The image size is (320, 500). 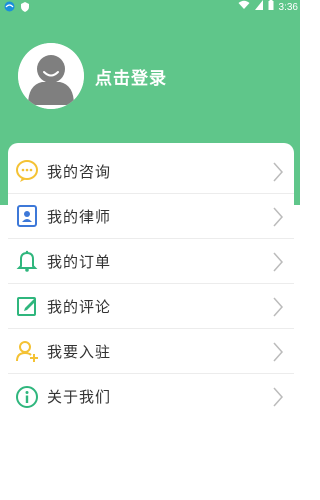 What do you see at coordinates (151, 351) in the screenshot?
I see `menu-item-join: 我要入驻` at bounding box center [151, 351].